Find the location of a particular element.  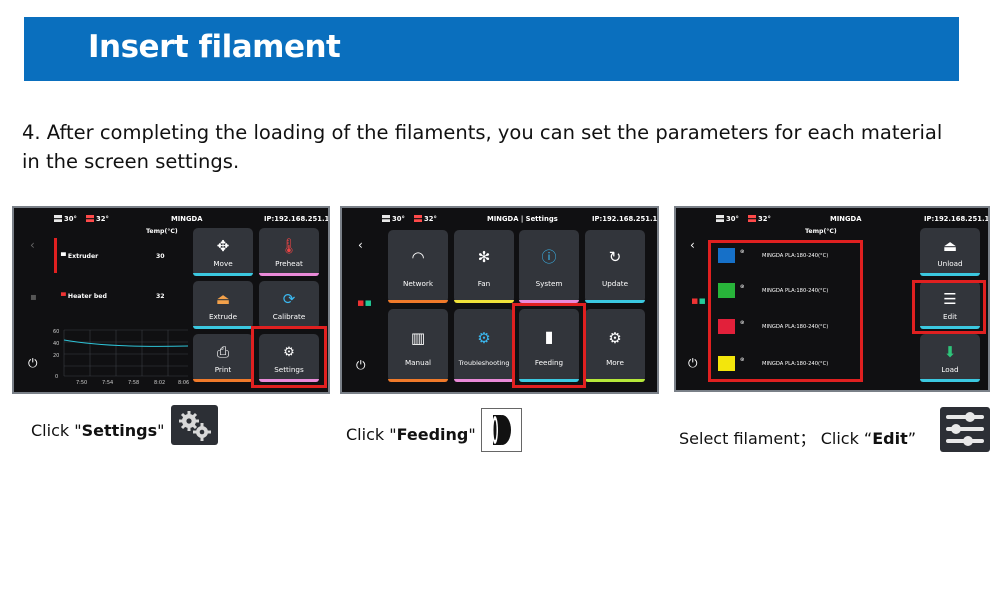

x-tick: 7:50 is located at coordinates (81, 383).